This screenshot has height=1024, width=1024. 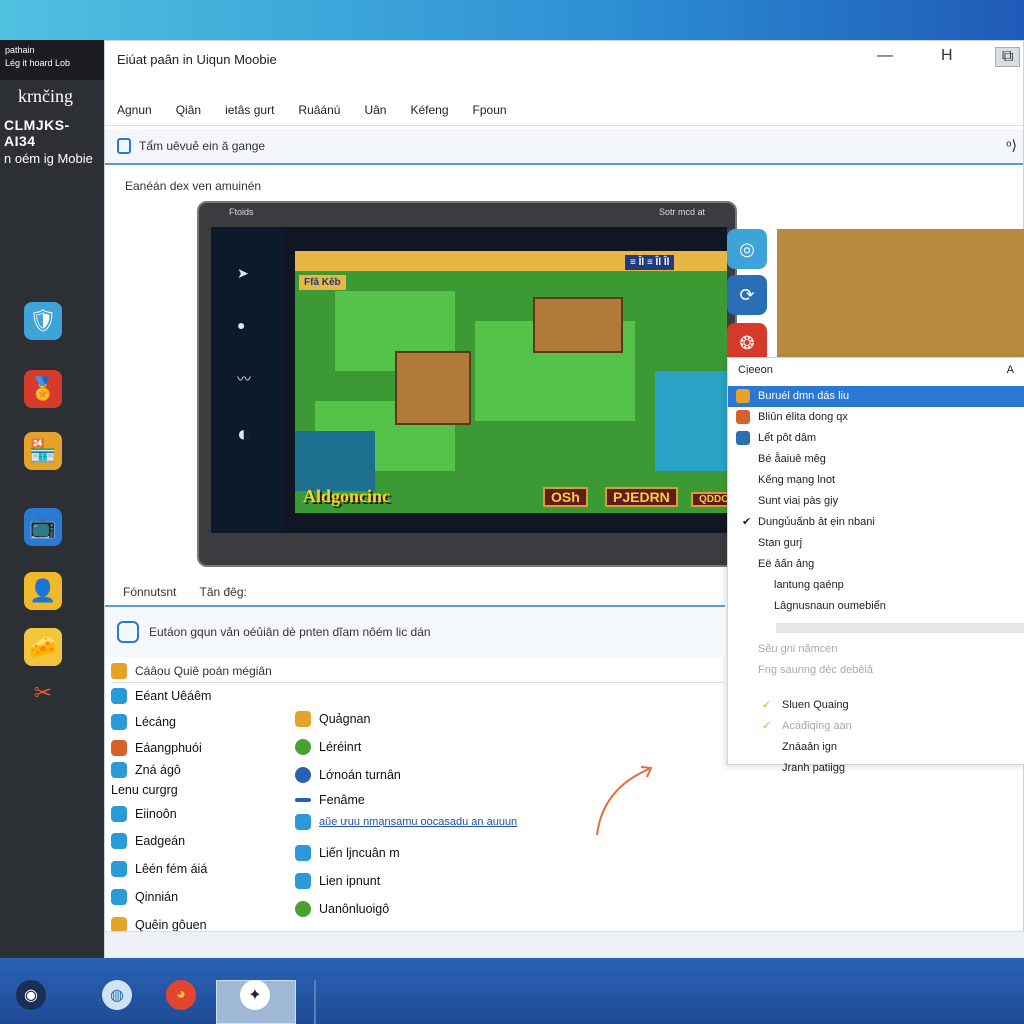 I want to click on avatar-icon: 👤, so click(x=43, y=591).